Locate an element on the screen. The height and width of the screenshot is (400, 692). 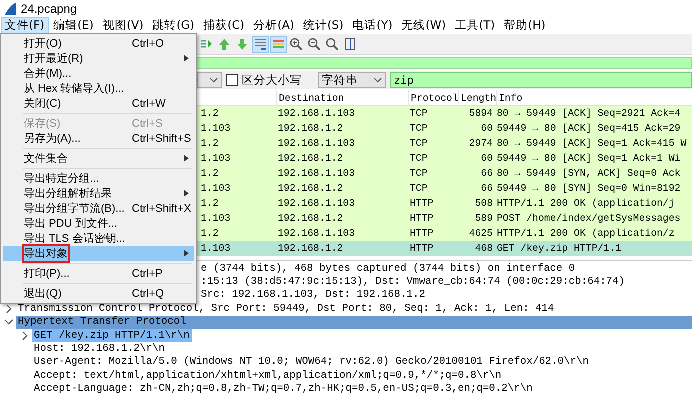
checkbox-label: 区分大小写 is located at coordinates (272, 80).